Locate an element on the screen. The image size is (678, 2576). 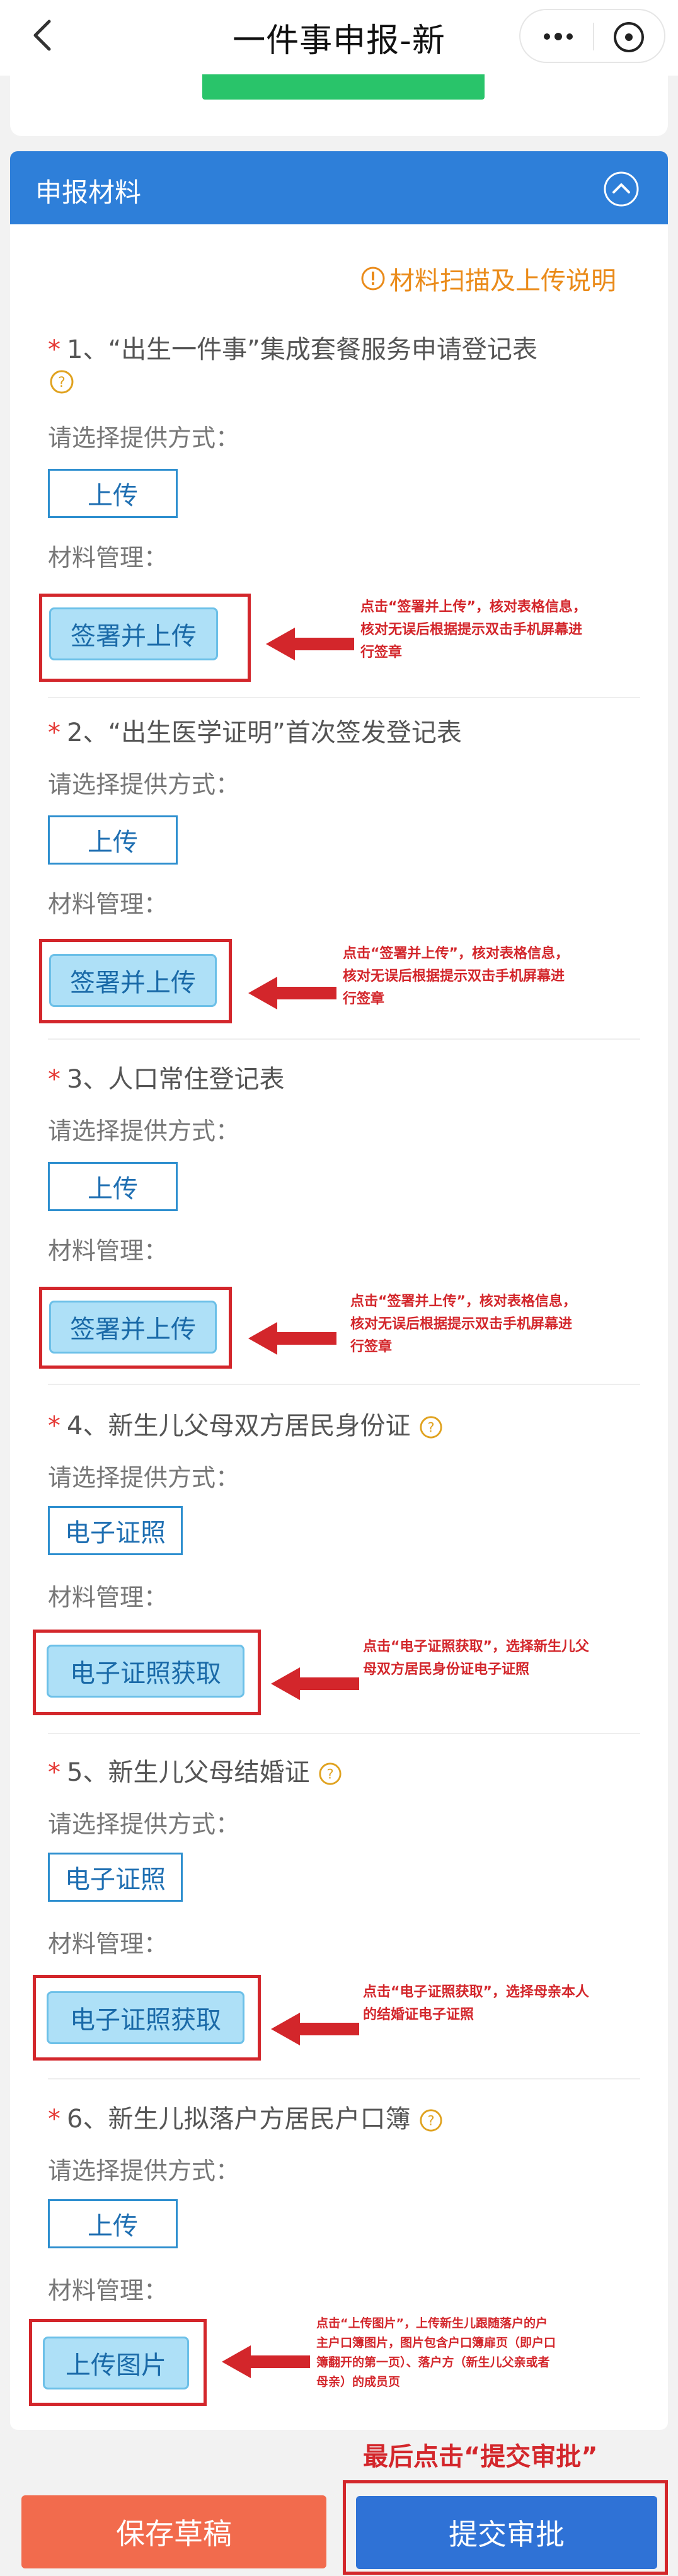
material-item-title: * 5、新生儿父母结婚证? is located at coordinates (195, 1770).